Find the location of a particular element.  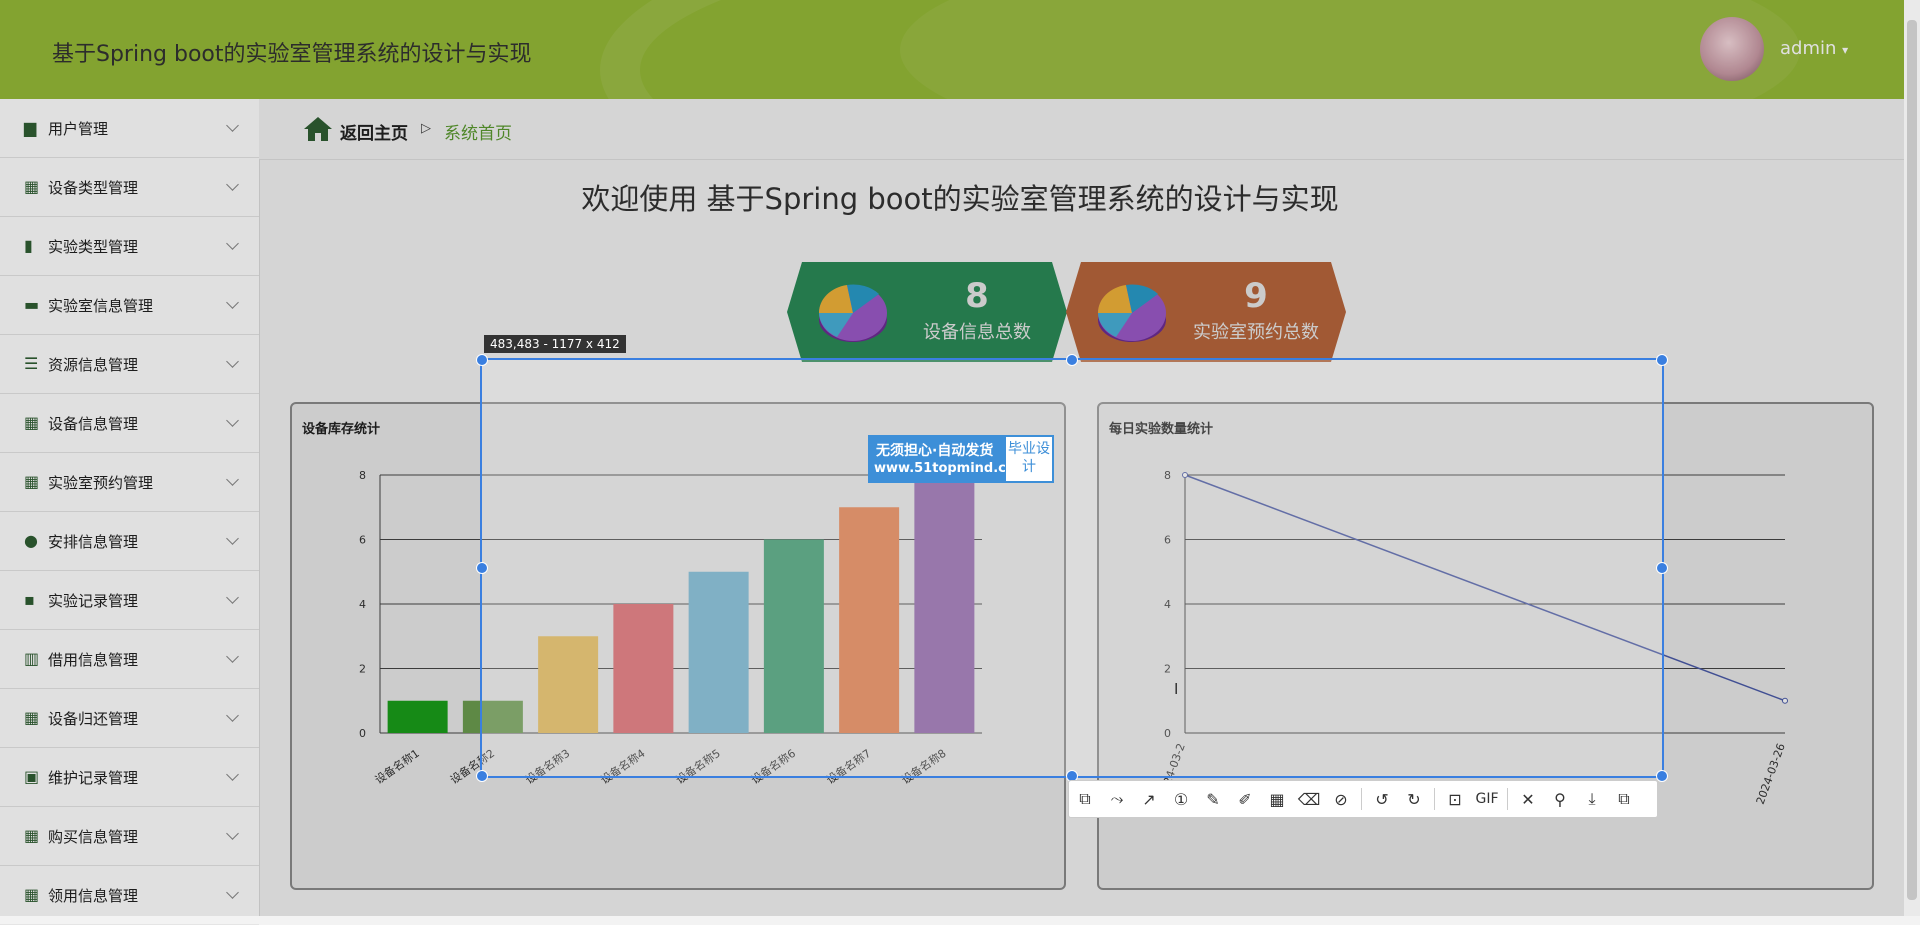

chevron-down-icon: ▾ is located at coordinates (1845, 50).